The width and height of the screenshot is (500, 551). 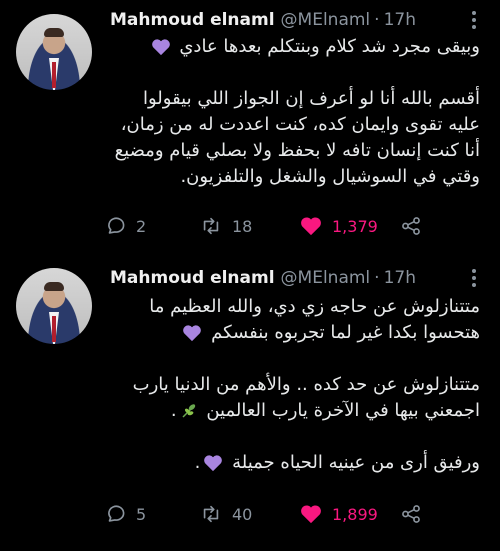 What do you see at coordinates (226, 226) in the screenshot?
I see `retweet-button: 18` at bounding box center [226, 226].